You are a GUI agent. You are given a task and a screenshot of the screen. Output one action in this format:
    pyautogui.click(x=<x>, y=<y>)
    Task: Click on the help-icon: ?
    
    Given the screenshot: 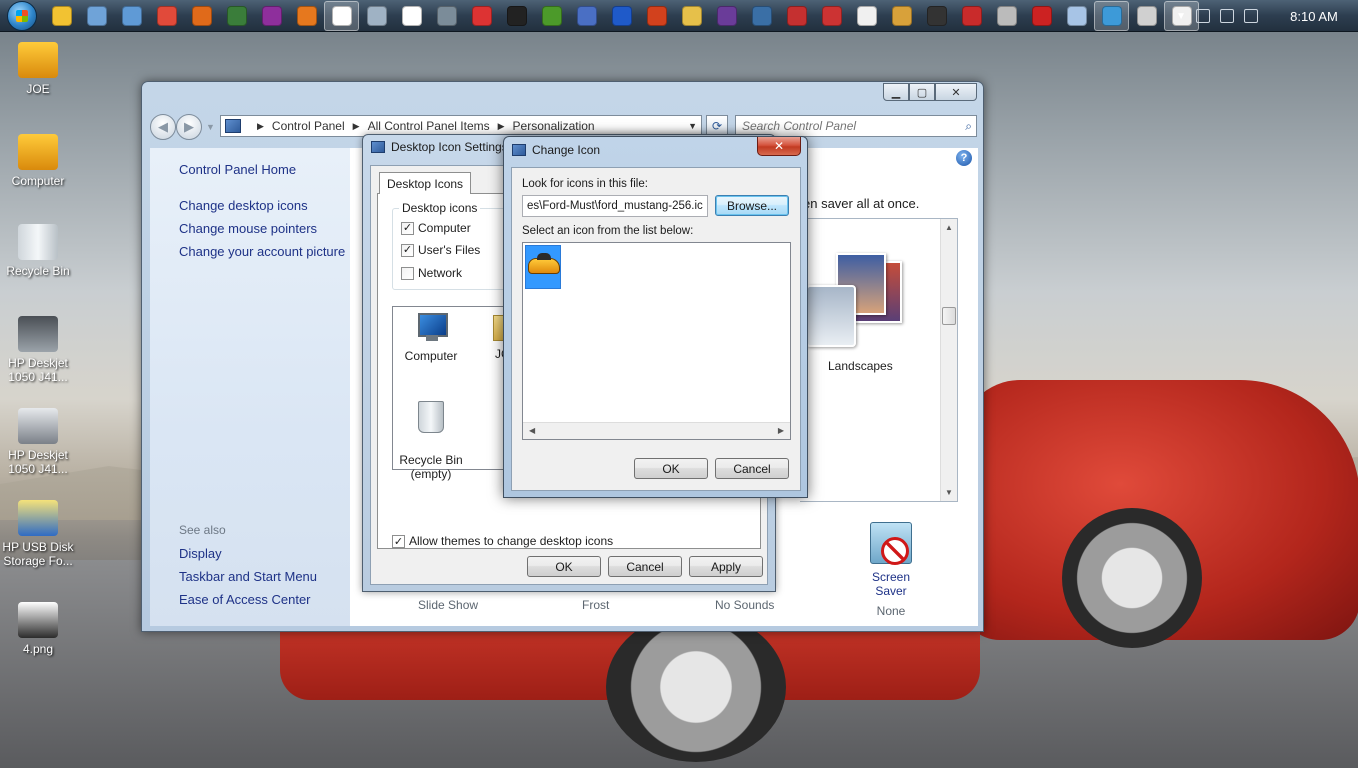 What is the action you would take?
    pyautogui.click(x=964, y=158)
    